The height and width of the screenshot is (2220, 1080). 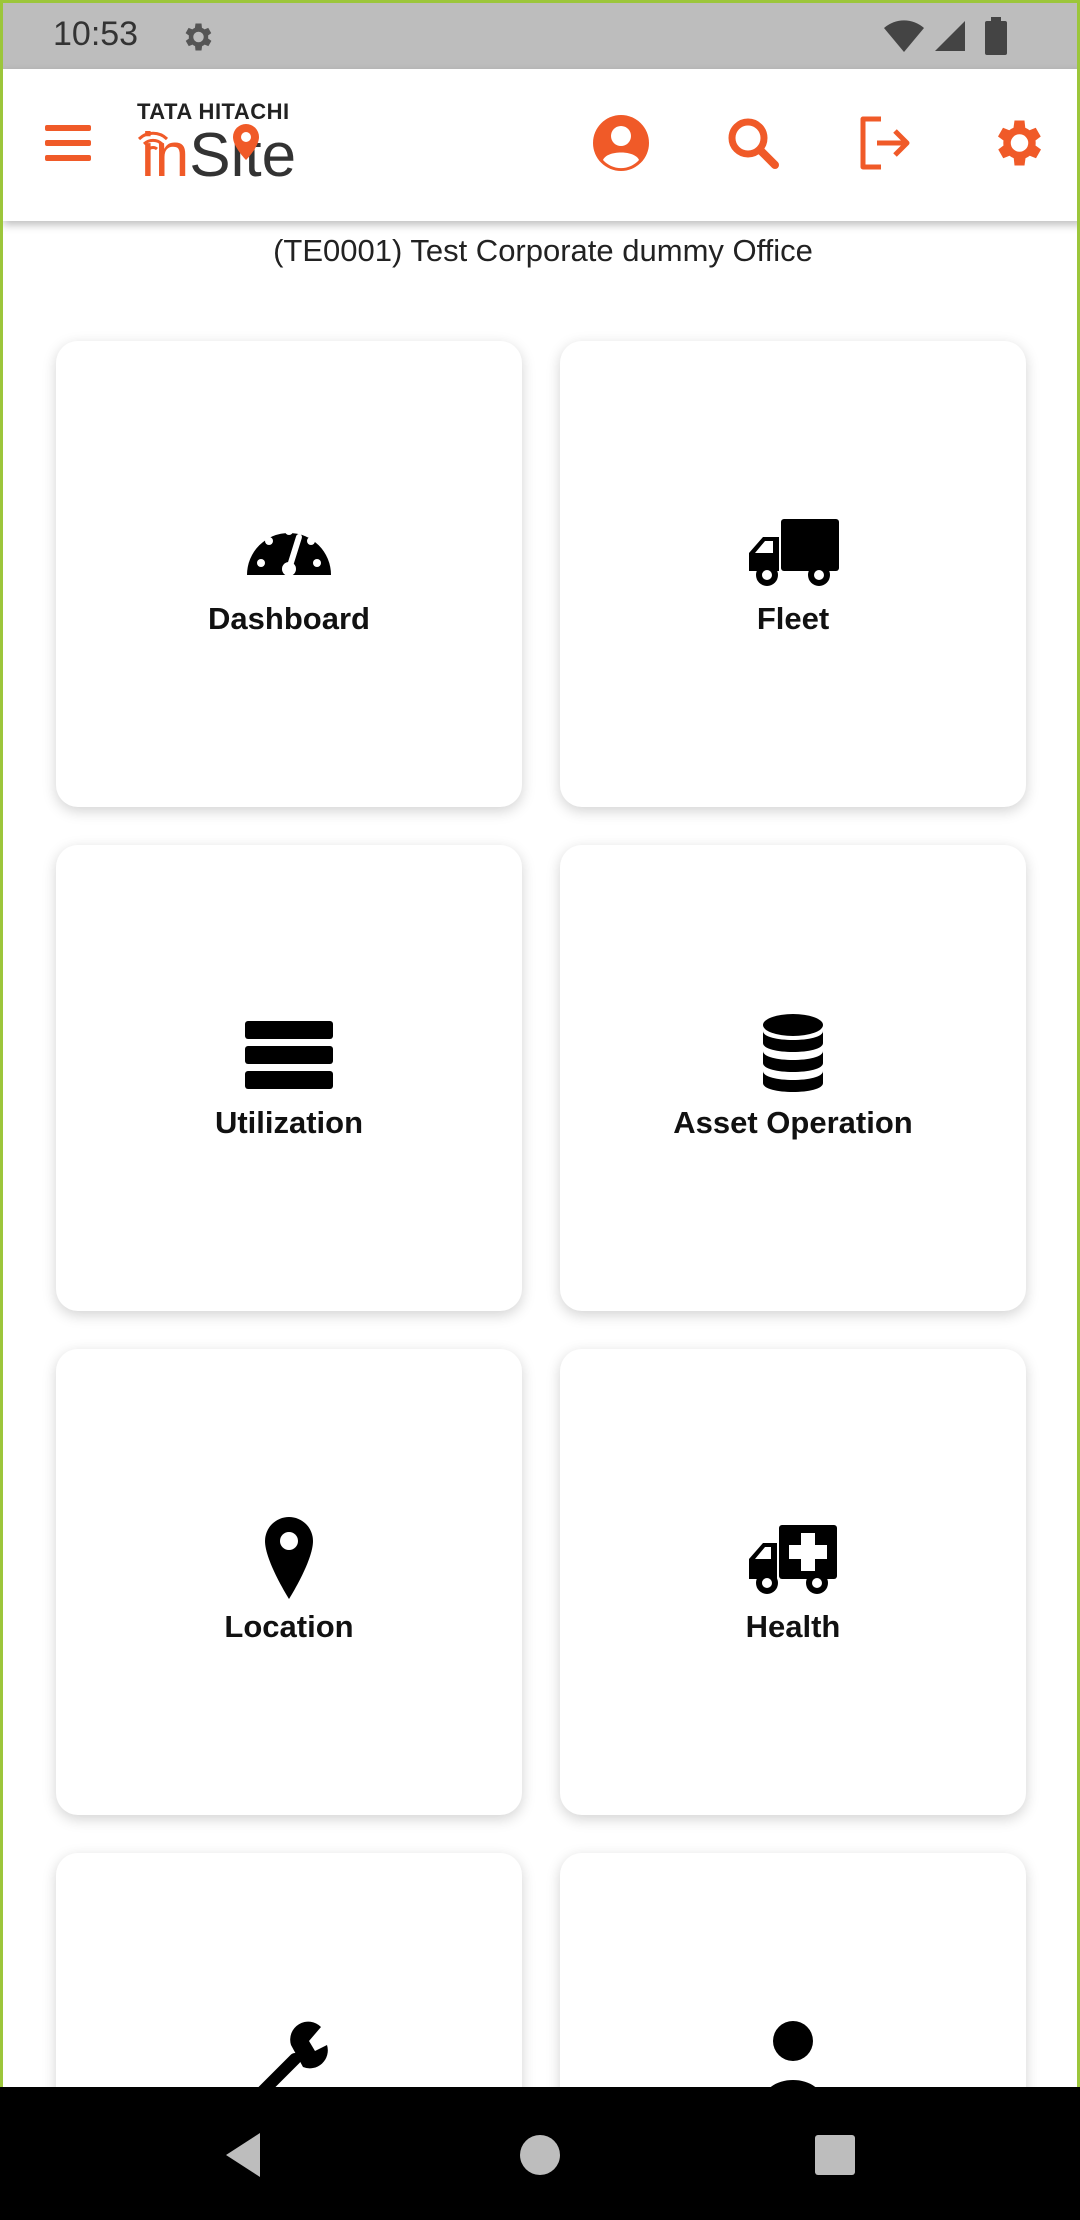 I want to click on tile-label: Utilization, so click(x=289, y=1122).